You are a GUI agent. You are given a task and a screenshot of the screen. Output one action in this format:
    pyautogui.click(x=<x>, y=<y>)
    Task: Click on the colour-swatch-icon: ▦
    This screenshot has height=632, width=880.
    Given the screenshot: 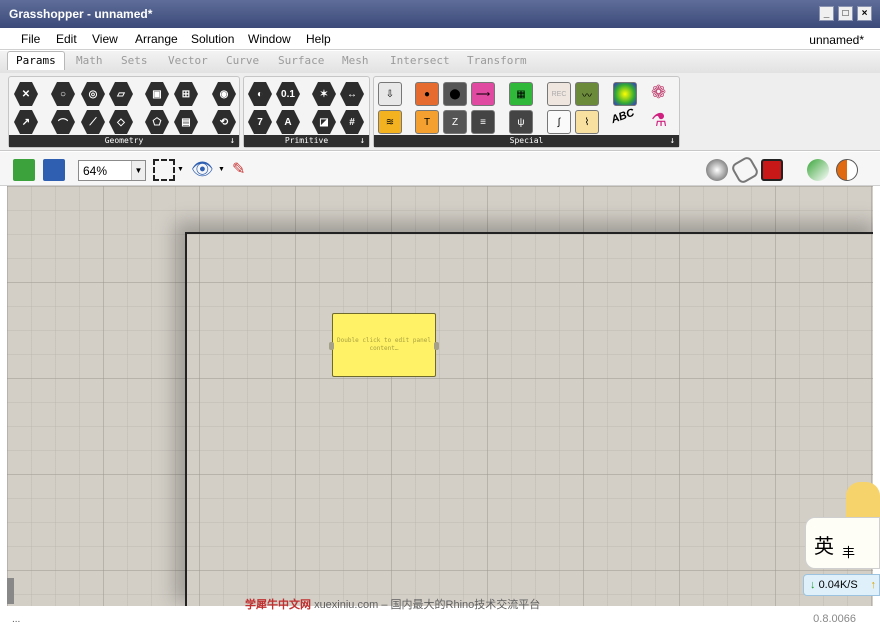 What is the action you would take?
    pyautogui.click(x=521, y=94)
    